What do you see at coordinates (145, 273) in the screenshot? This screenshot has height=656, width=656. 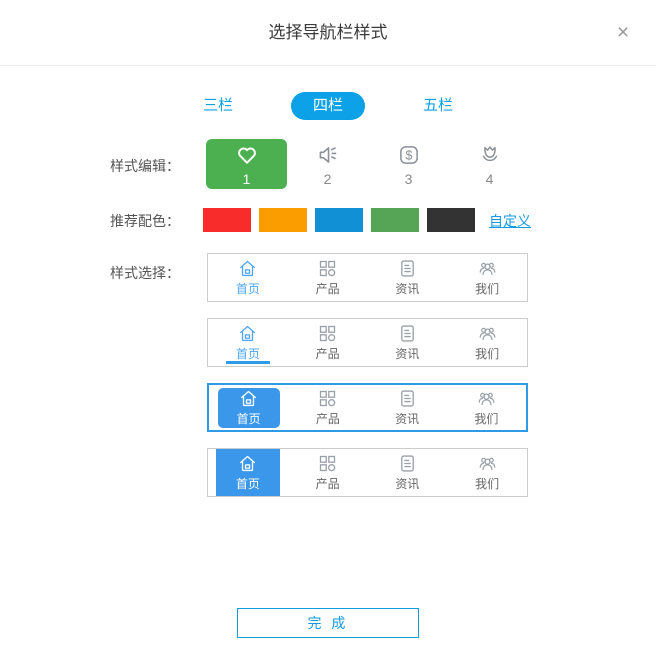 I see `style-select-label: 样式选择：` at bounding box center [145, 273].